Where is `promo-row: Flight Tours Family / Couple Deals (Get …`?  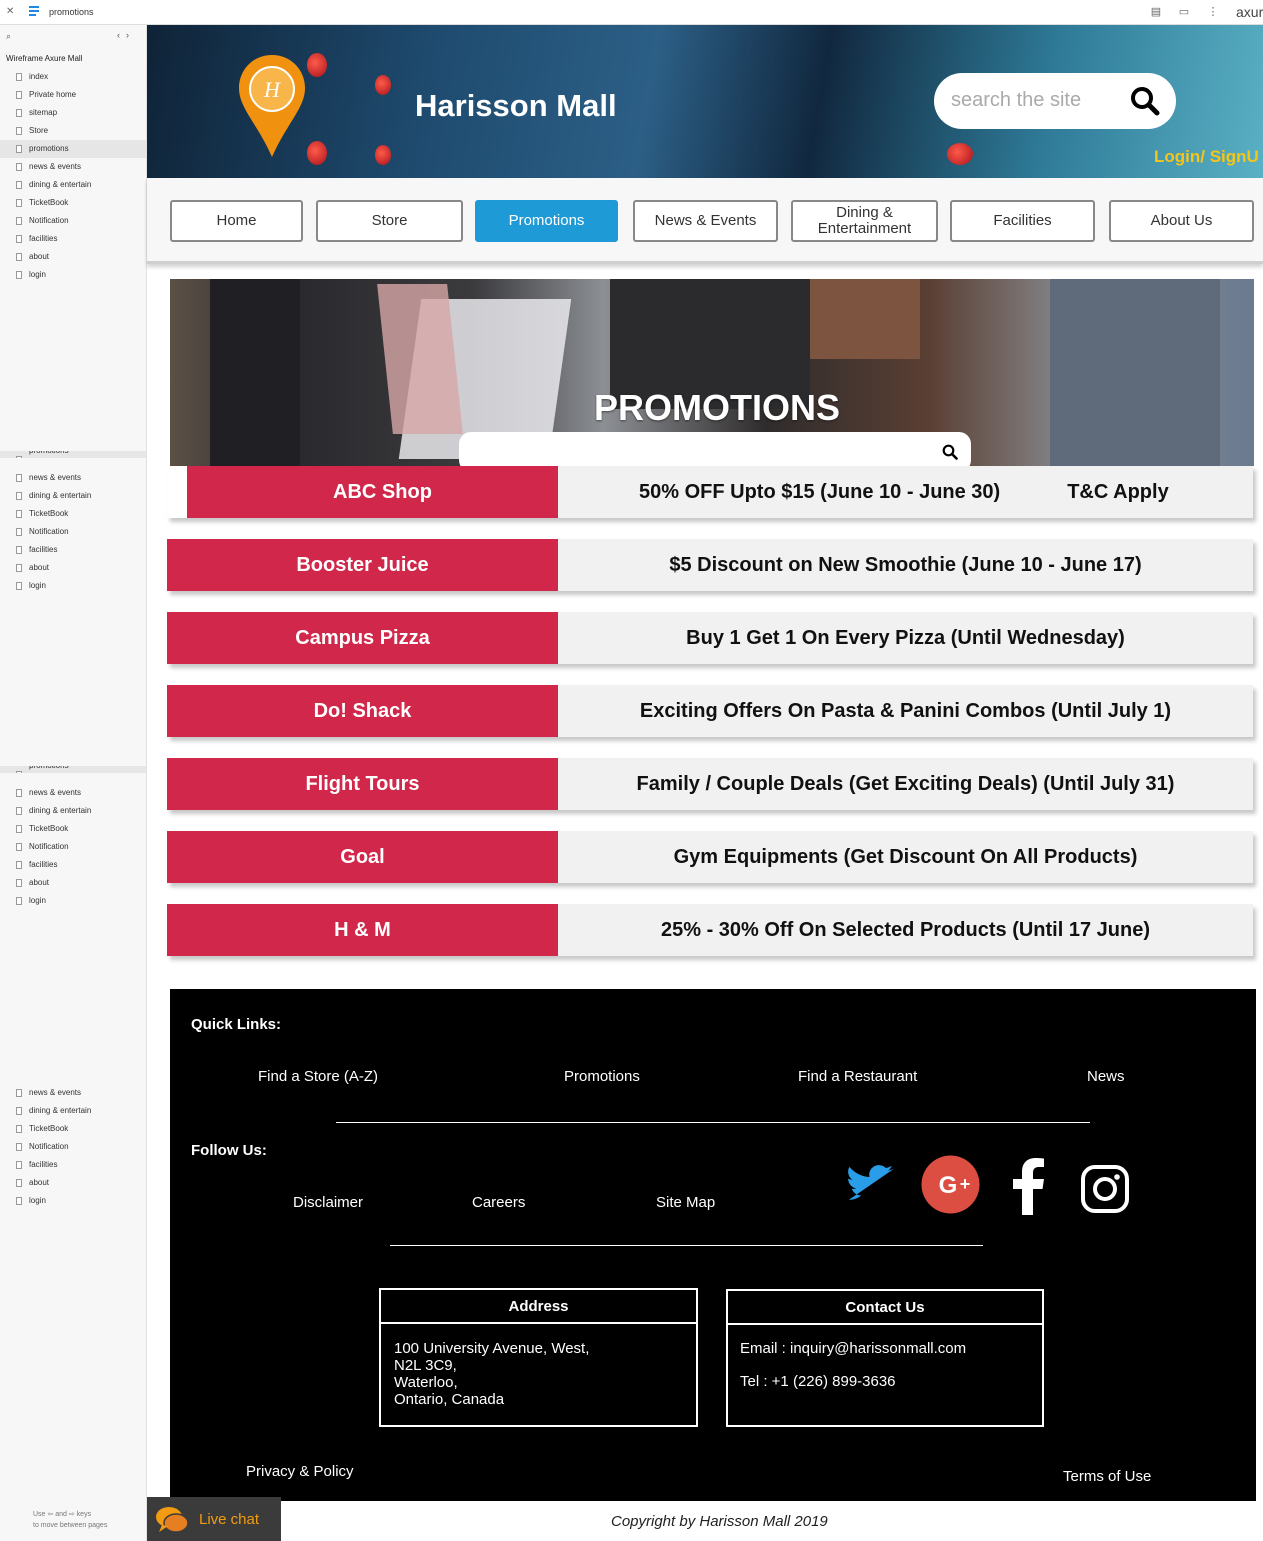
promo-row: Flight Tours Family / Couple Deals (Get … is located at coordinates (710, 784).